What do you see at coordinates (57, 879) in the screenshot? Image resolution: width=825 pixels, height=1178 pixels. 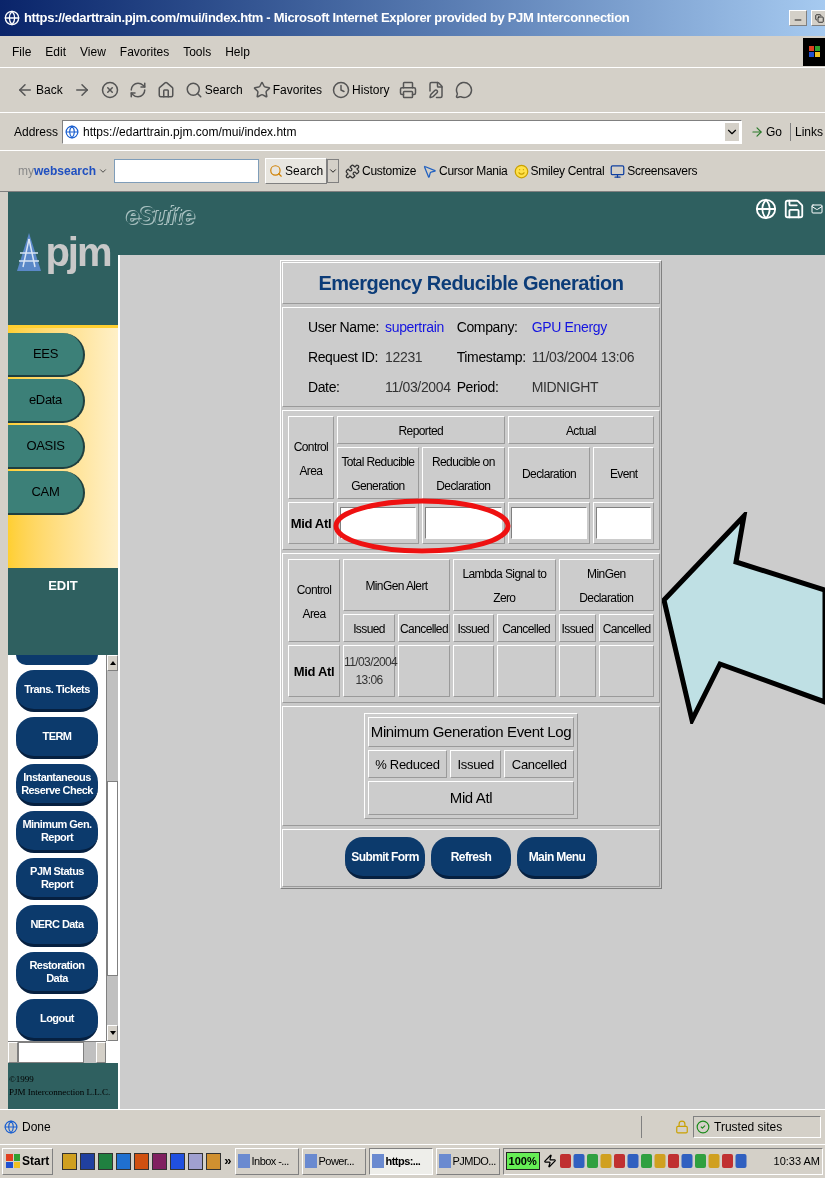 I see `nav-button: PJM Status Report` at bounding box center [57, 879].